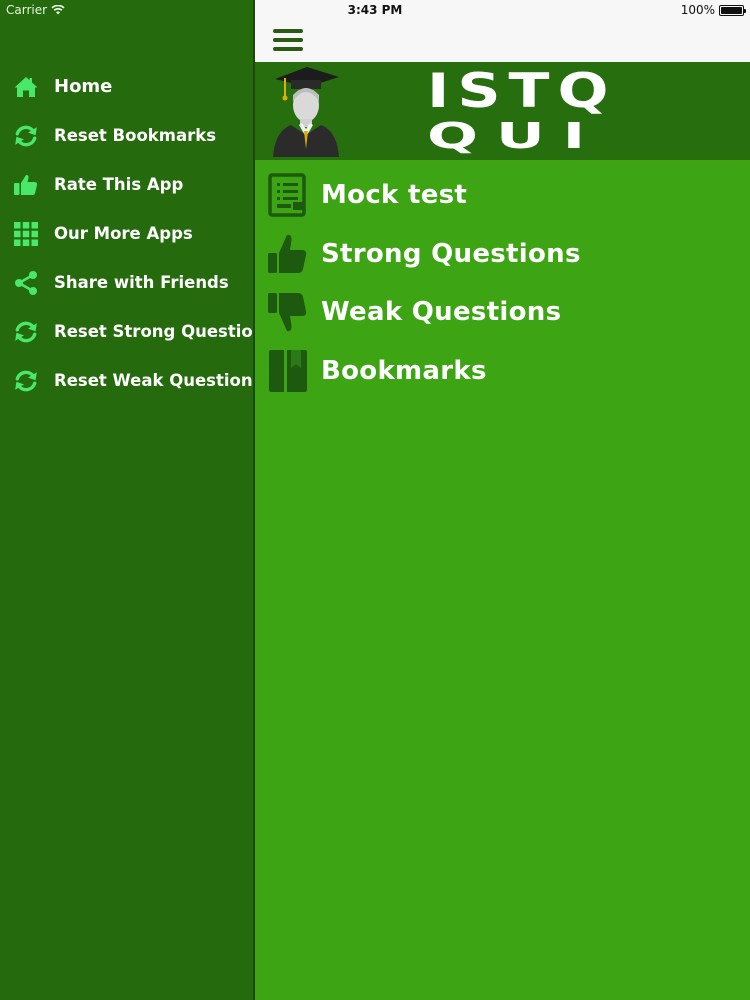  Describe the element at coordinates (451, 253) in the screenshot. I see `option-label: Strong Questions` at that location.